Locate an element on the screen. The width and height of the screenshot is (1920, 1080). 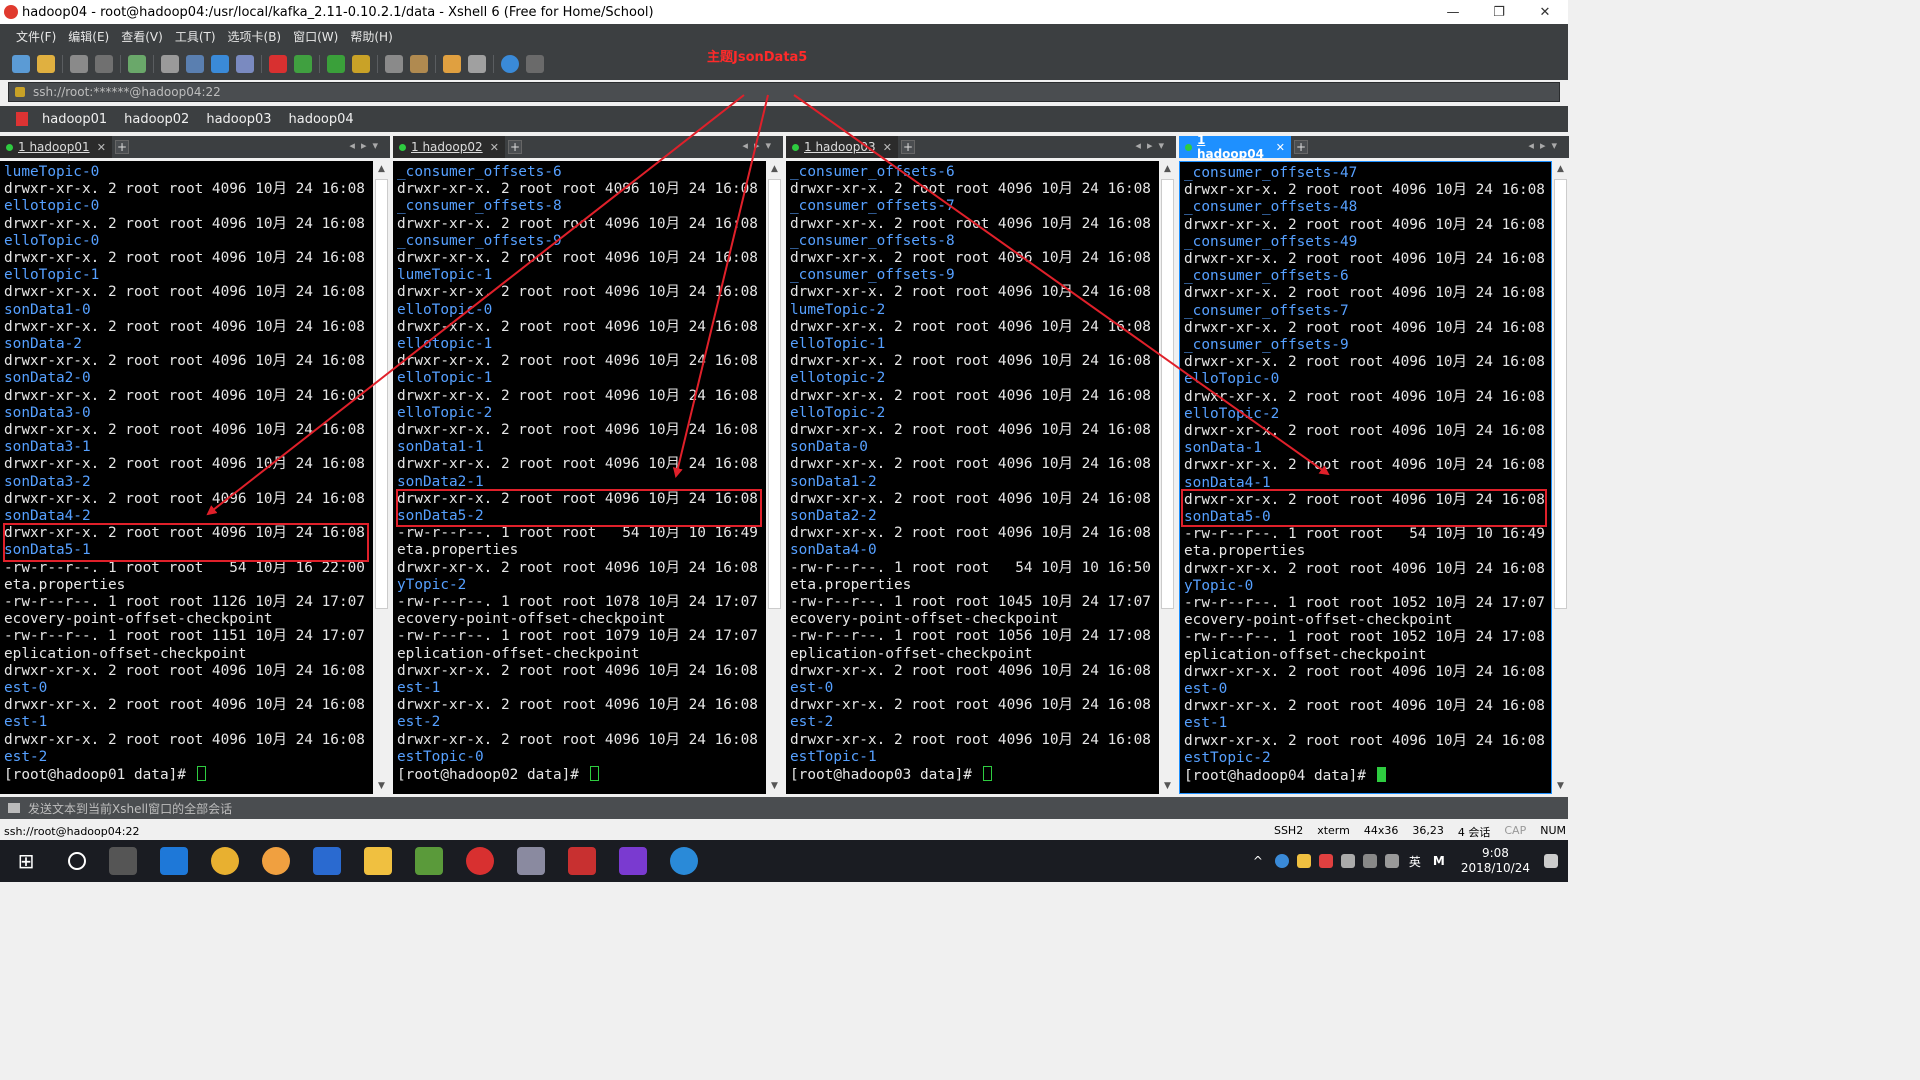
edge-icon is located at coordinates (174, 861).